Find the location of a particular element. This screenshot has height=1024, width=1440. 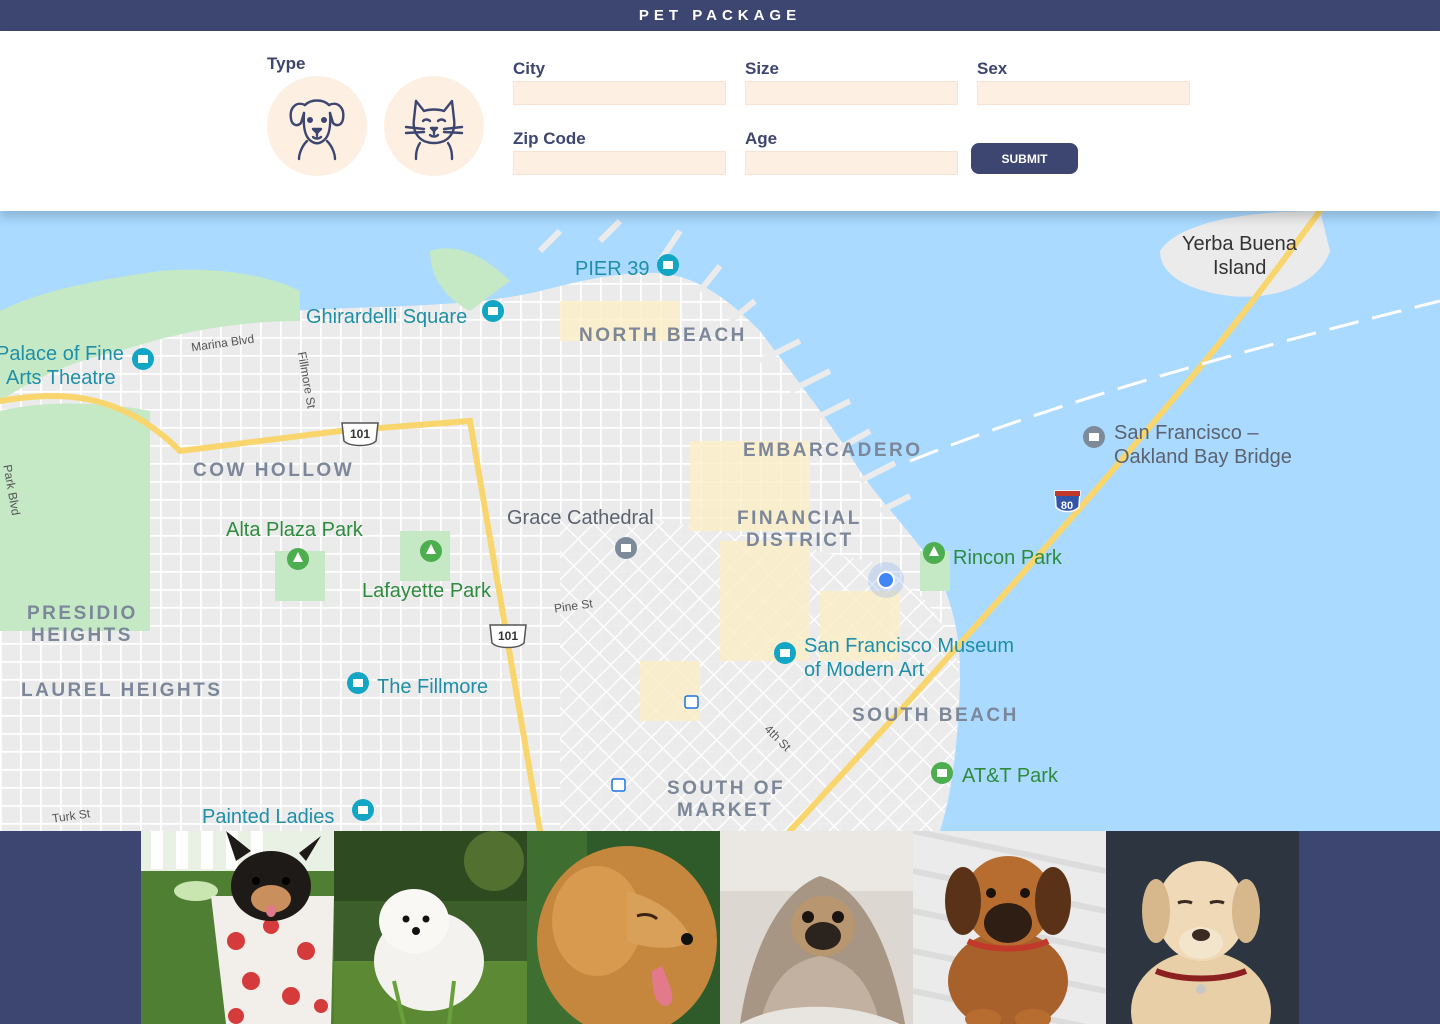

palace-pin is located at coordinates (143, 359).